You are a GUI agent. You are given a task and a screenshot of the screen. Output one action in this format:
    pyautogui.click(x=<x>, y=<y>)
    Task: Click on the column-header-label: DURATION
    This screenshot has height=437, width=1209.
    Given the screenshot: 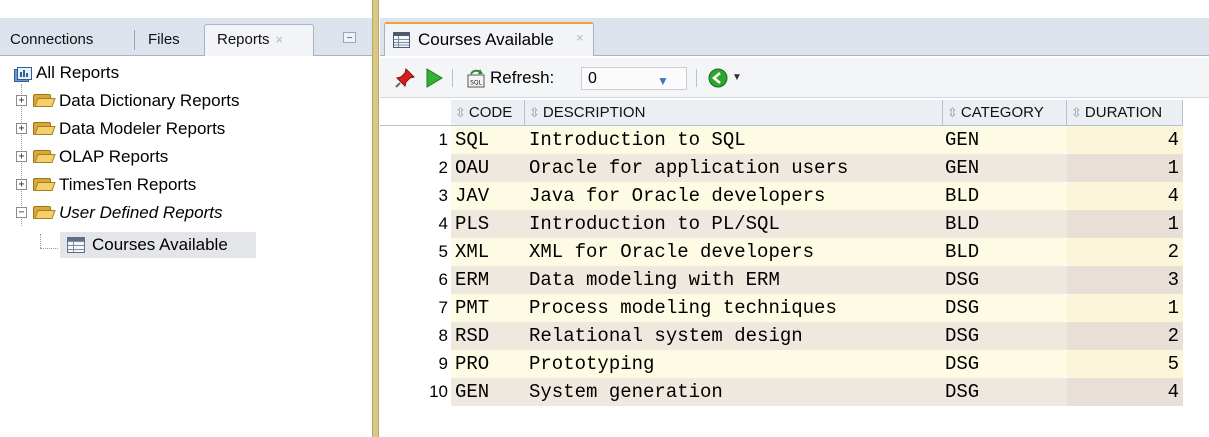 What is the action you would take?
    pyautogui.click(x=1123, y=112)
    